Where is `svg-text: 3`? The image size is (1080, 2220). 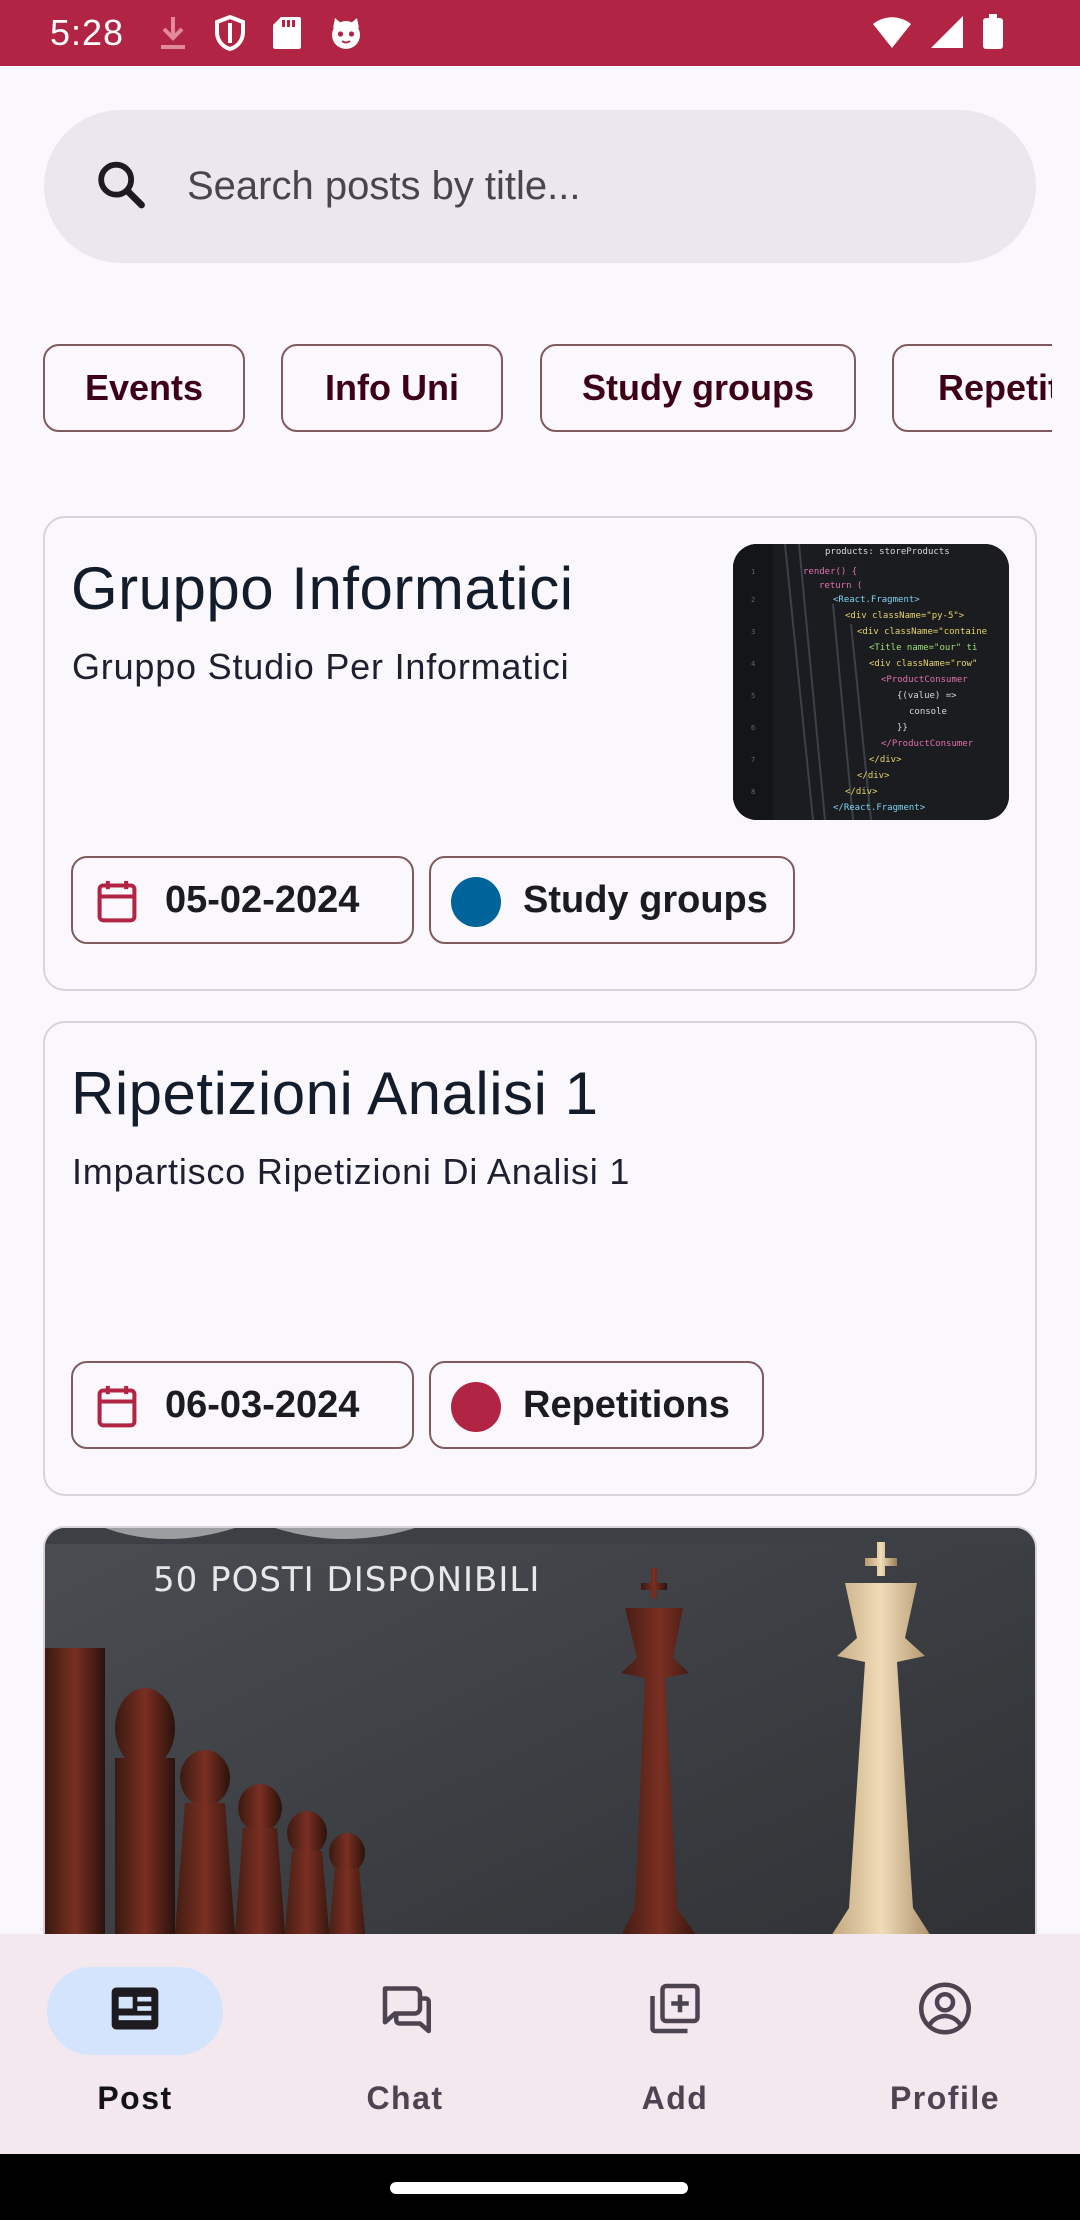
svg-text: 3 is located at coordinates (753, 632).